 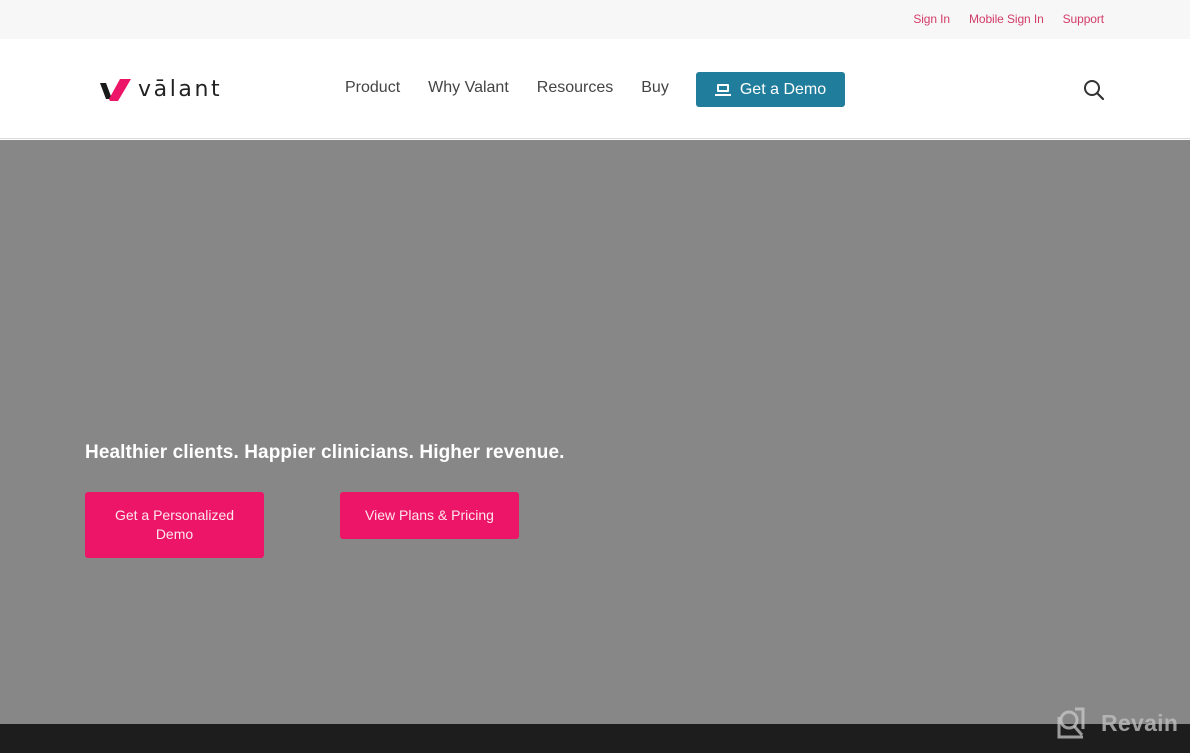 I want to click on revain-watermark: Revain, so click(x=1116, y=723).